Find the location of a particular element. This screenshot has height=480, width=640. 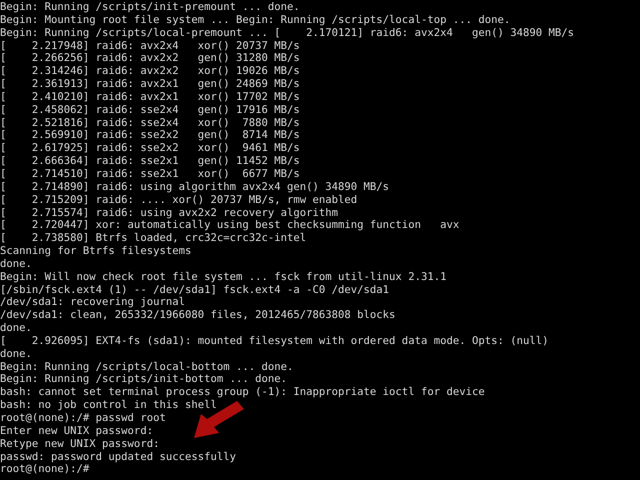

terminal-line: [ 2.521816] raid6: sse2x4 xor() 7880 MB/s is located at coordinates (150, 123).